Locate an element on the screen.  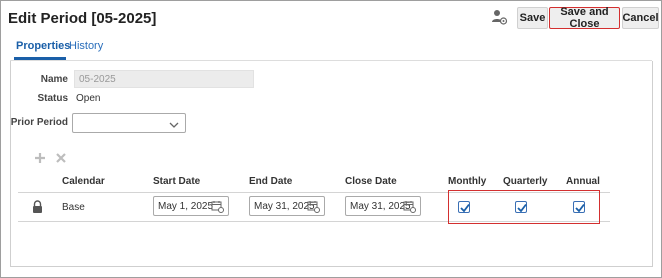
checkbox-highlight-box is located at coordinates (524, 207).